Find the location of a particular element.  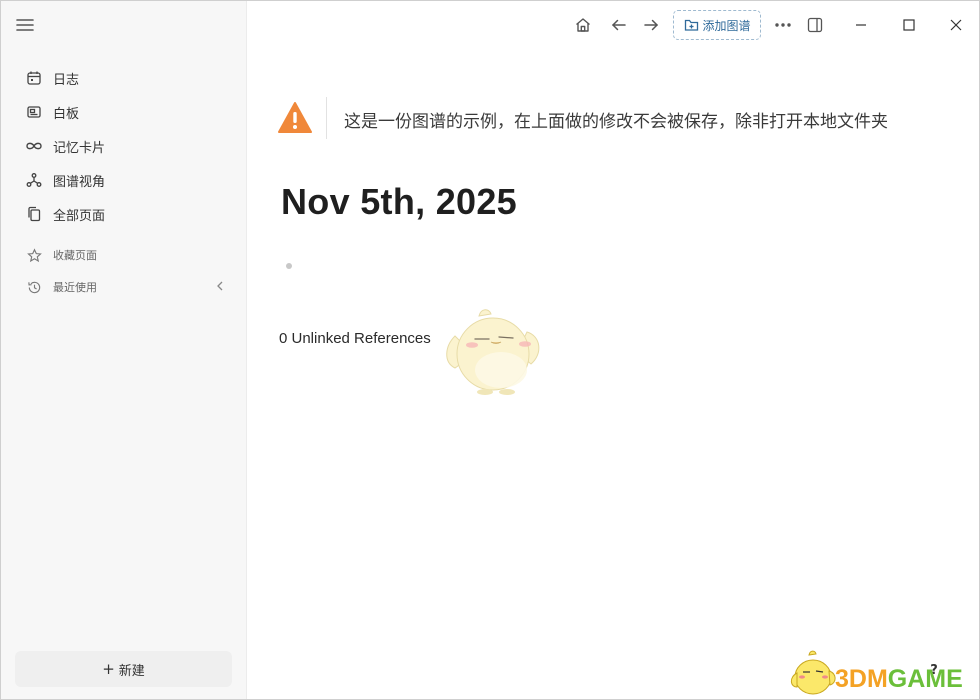

star-icon is located at coordinates (34, 255).